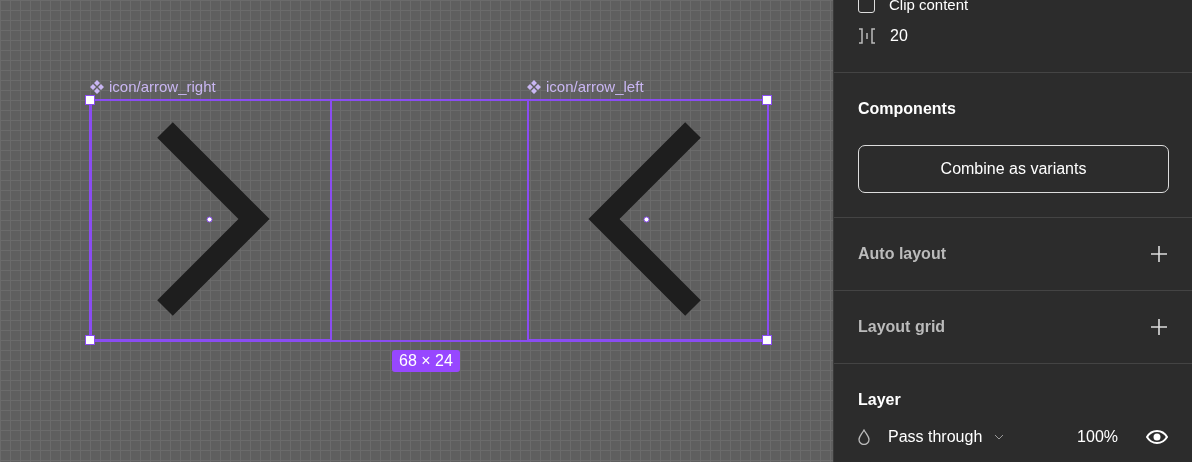 The image size is (1192, 462). Describe the element at coordinates (907, 109) in the screenshot. I see `section-title: Components` at that location.